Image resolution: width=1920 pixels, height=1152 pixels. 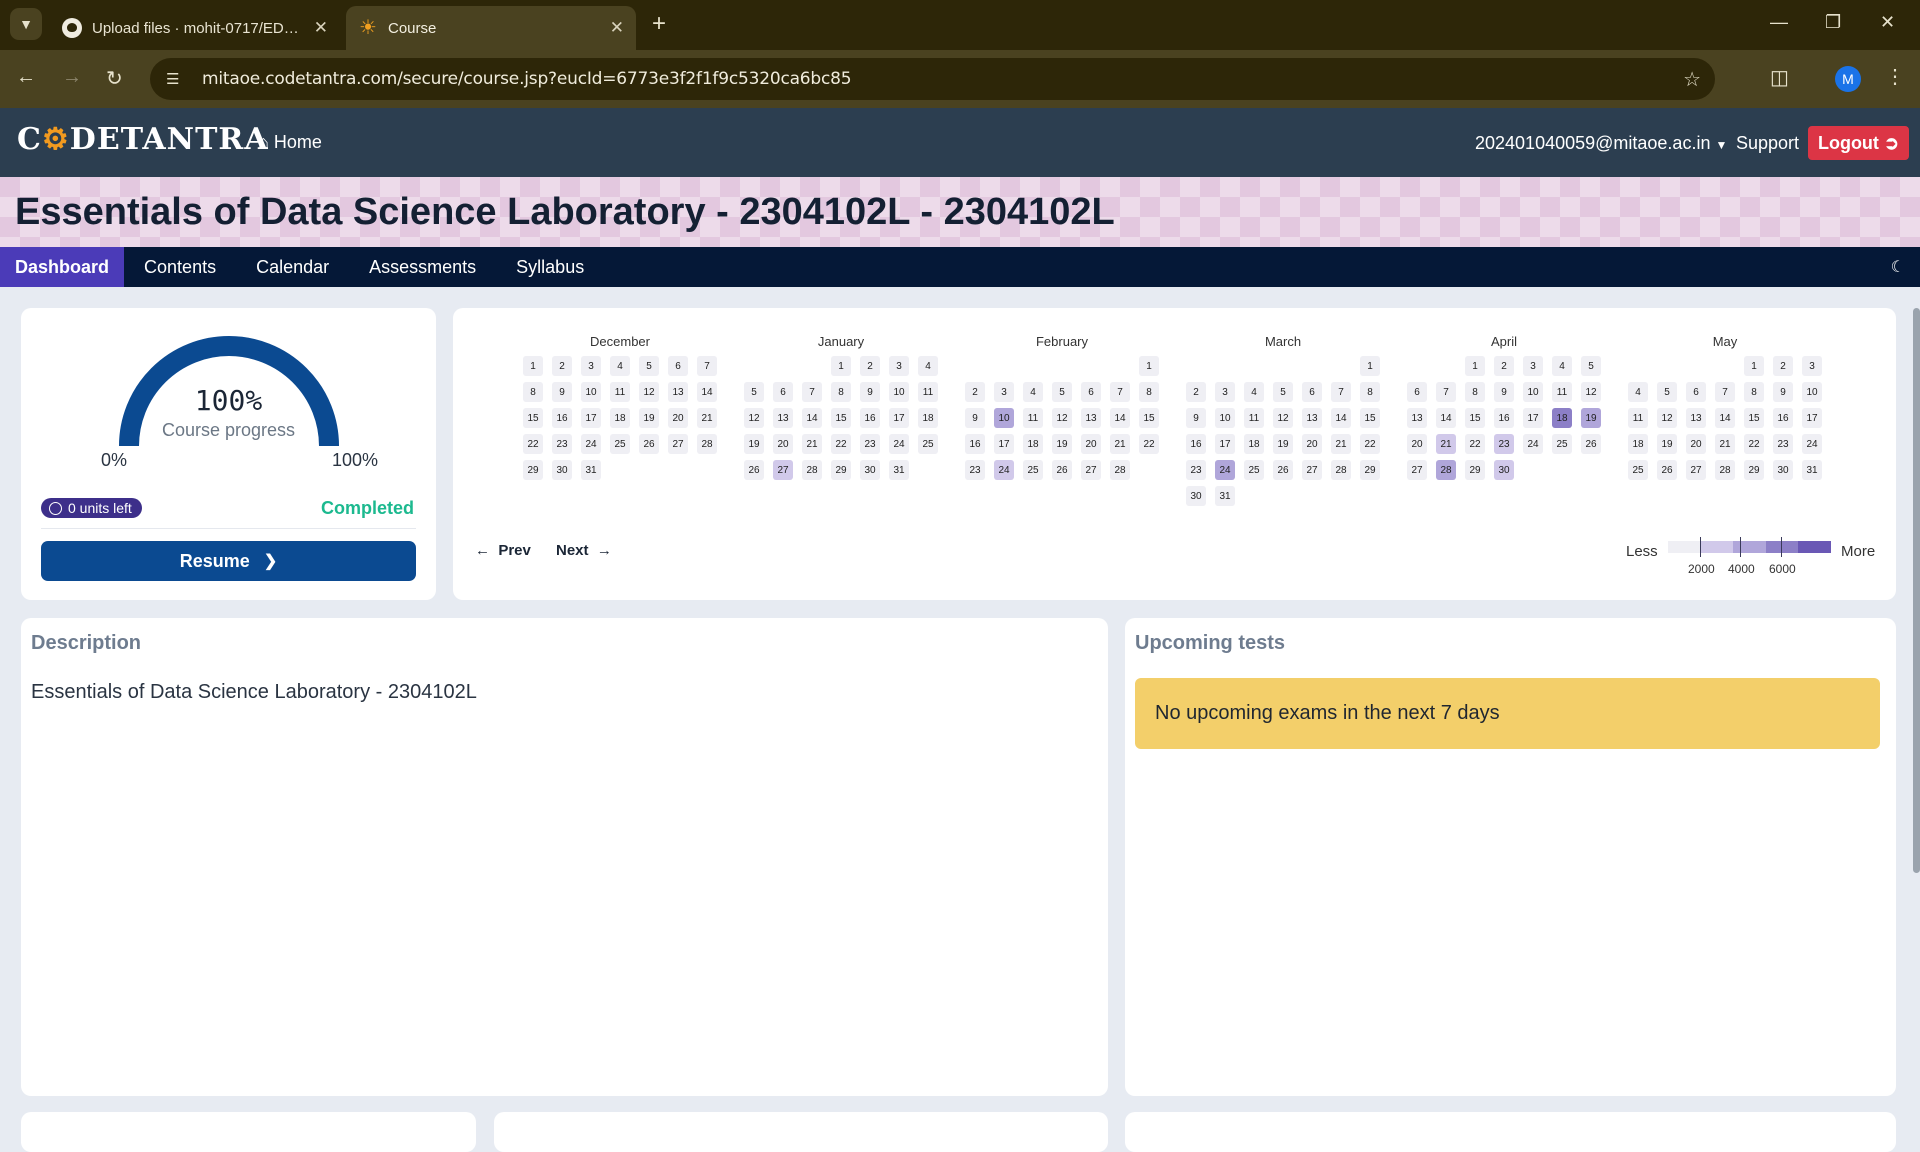 I want to click on extensions-puzzle-icon: ◫, so click(x=1779, y=77).